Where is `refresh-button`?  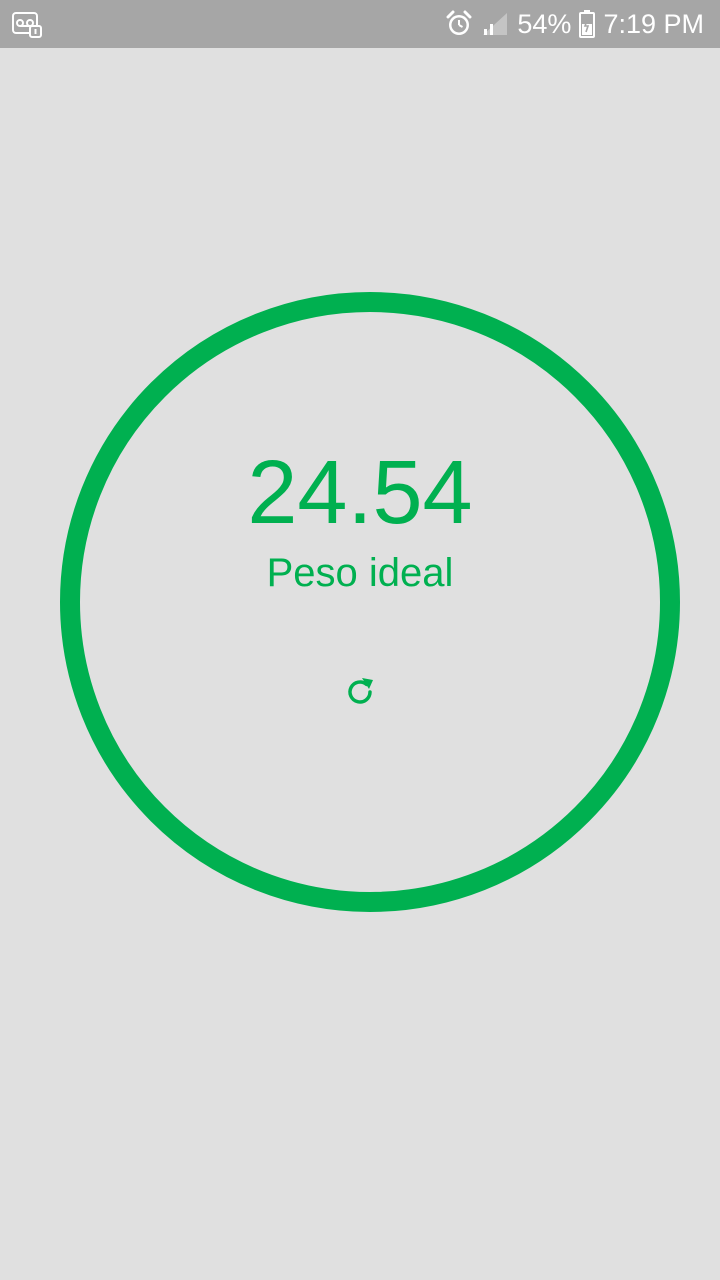 refresh-button is located at coordinates (360, 694).